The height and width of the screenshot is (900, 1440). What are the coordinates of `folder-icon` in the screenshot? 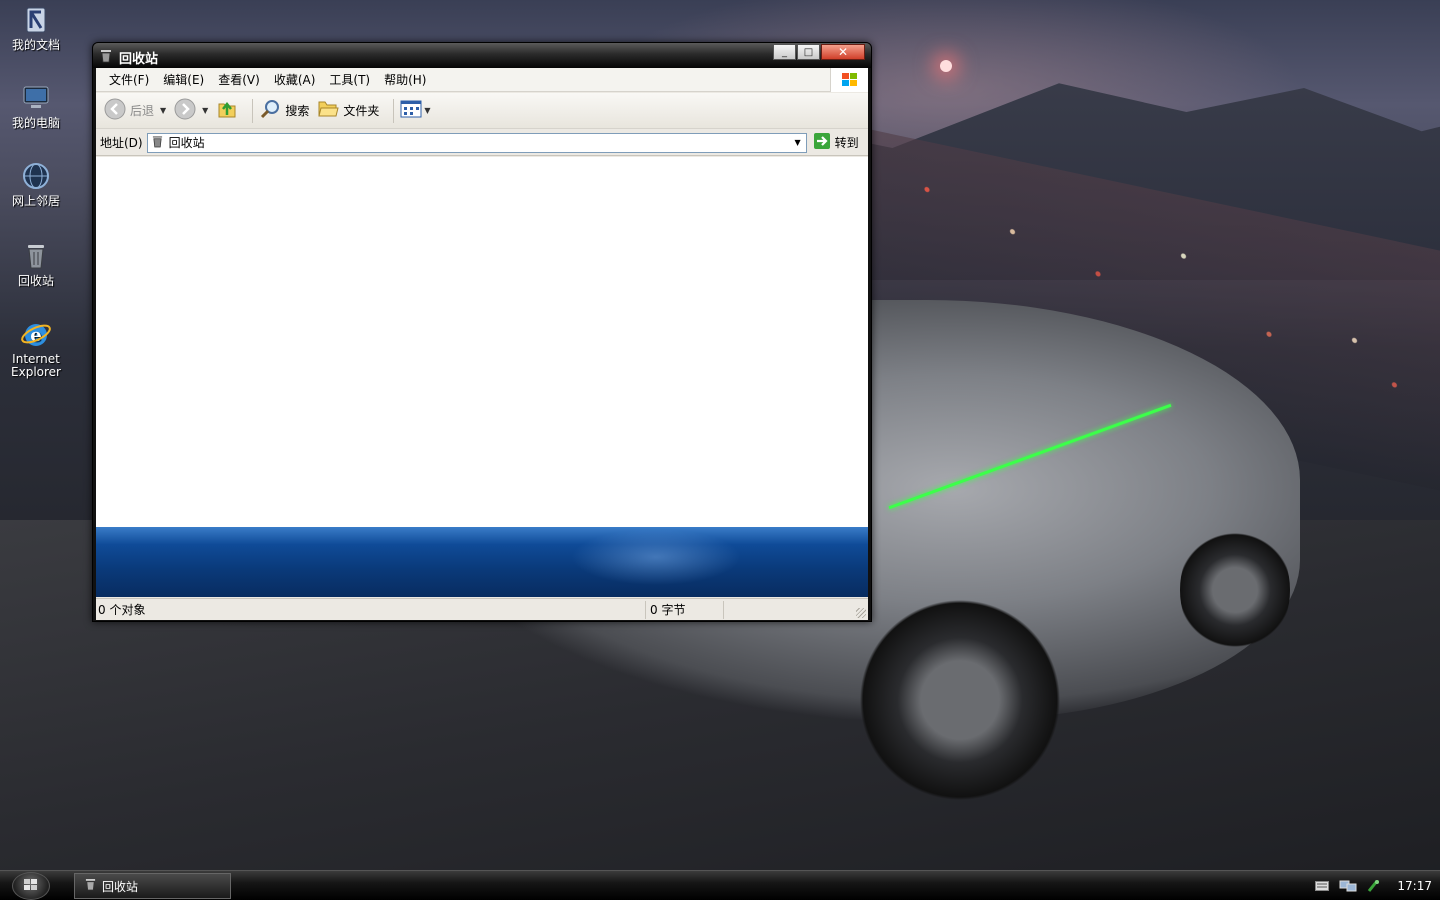 It's located at (328, 110).